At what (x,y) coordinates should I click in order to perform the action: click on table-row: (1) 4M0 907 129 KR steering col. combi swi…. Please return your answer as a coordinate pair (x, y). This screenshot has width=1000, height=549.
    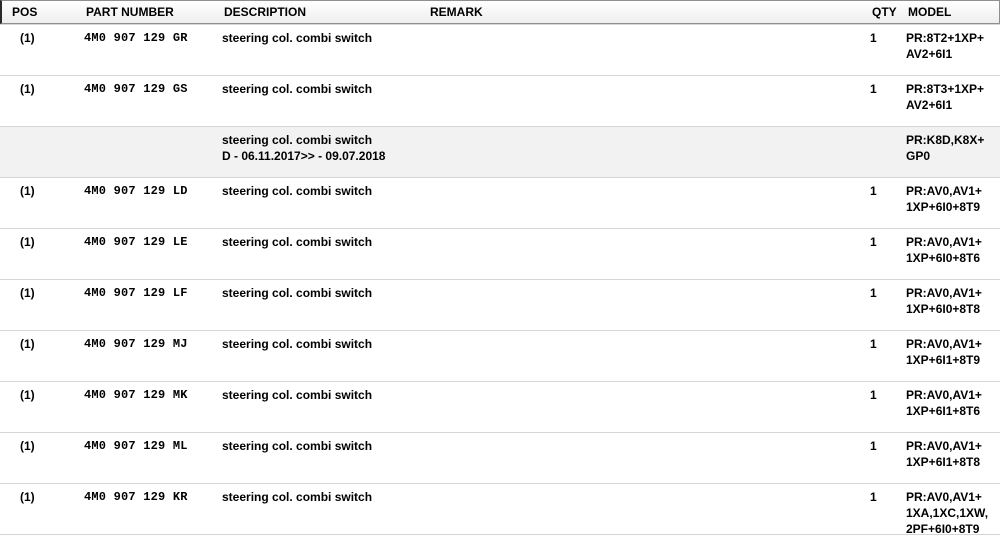
    Looking at the image, I should click on (500, 510).